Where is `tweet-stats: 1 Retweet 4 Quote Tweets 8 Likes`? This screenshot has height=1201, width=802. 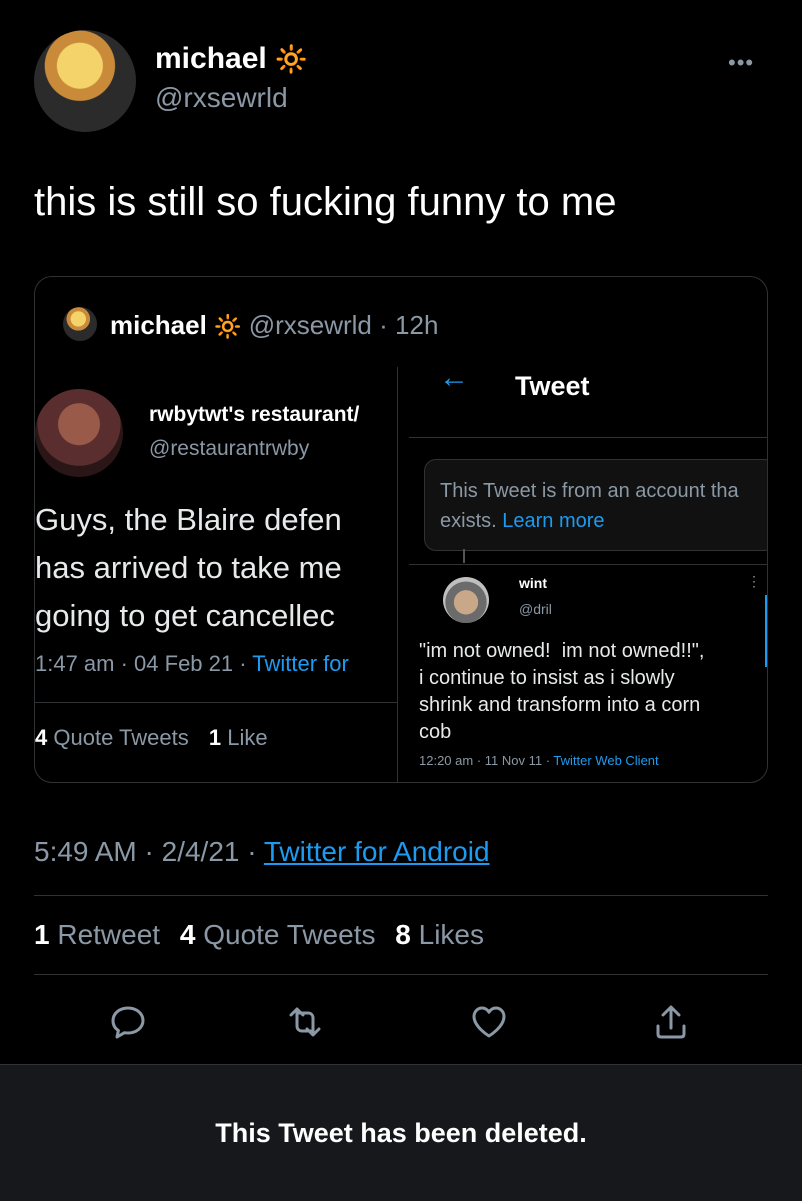 tweet-stats: 1 Retweet 4 Quote Tweets 8 Likes is located at coordinates (259, 935).